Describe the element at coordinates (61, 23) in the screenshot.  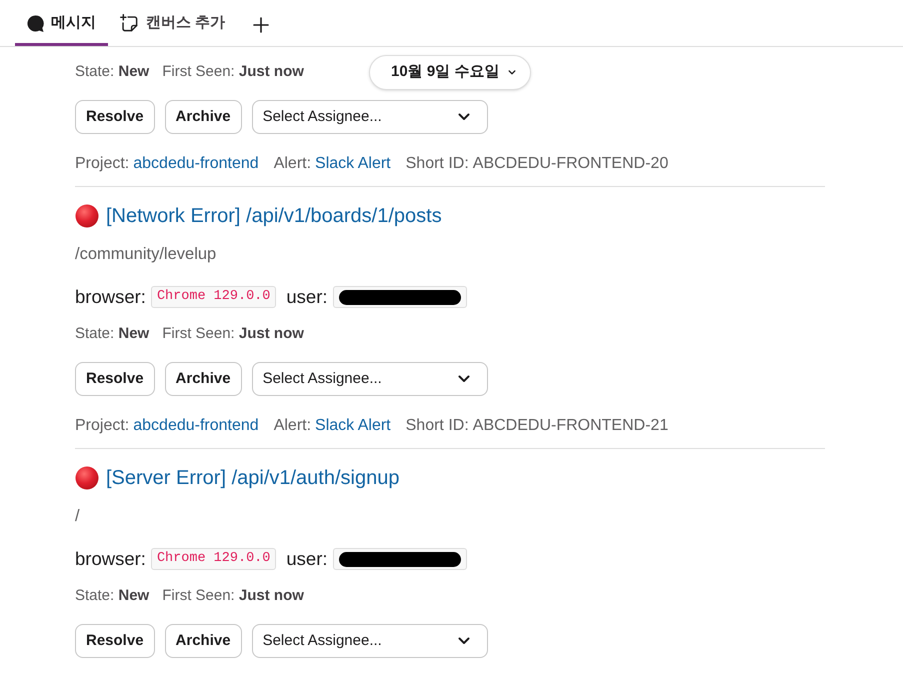
I see `tab: 메시지` at that location.